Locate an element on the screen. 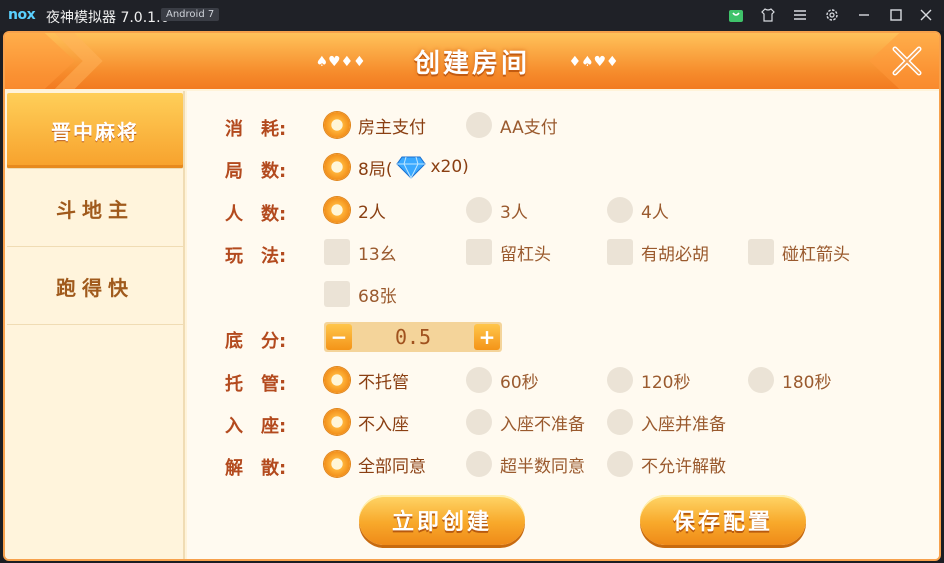 The height and width of the screenshot is (563, 944). nox-logo: nox is located at coordinates (22, 15).